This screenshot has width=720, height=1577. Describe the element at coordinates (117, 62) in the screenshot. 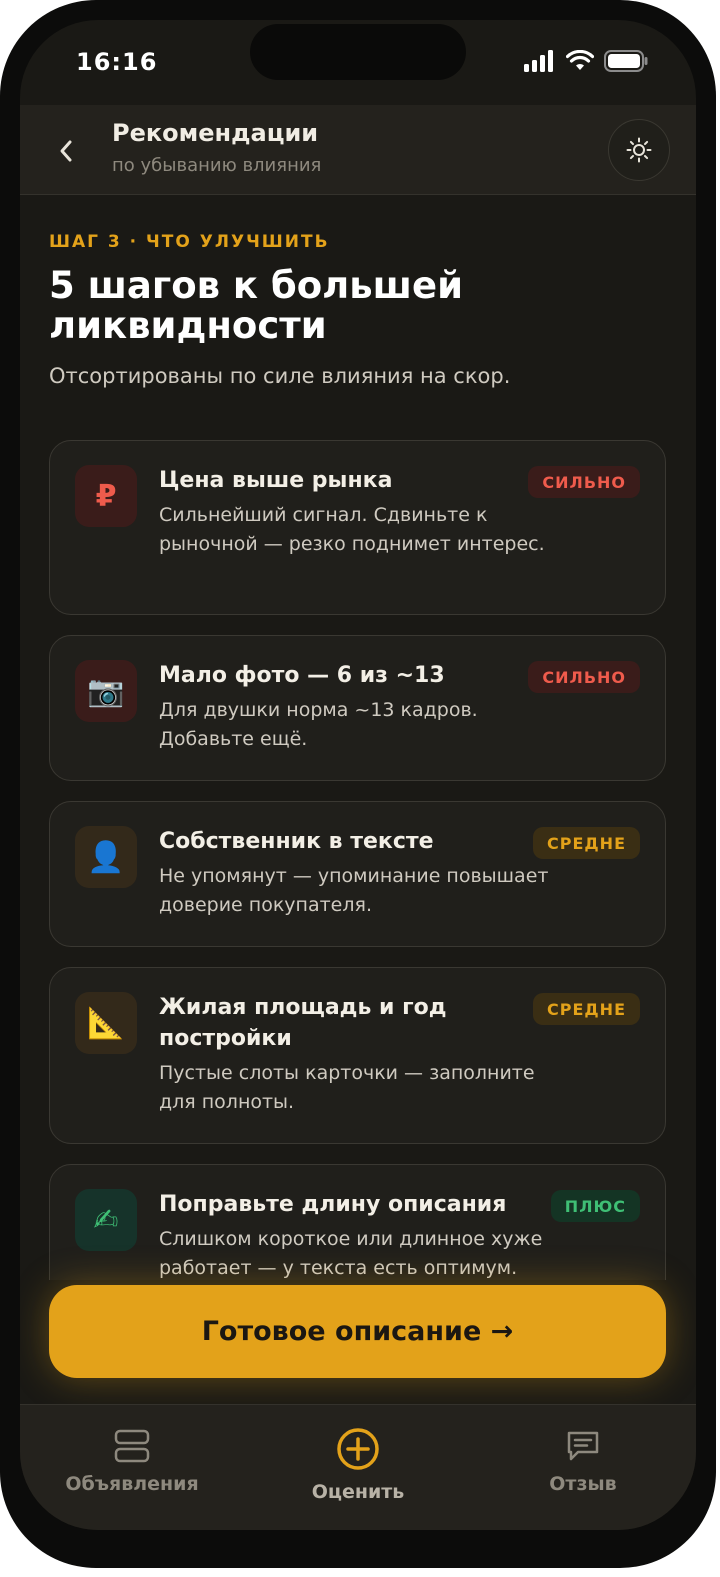

I see `status-time: 16:16` at that location.